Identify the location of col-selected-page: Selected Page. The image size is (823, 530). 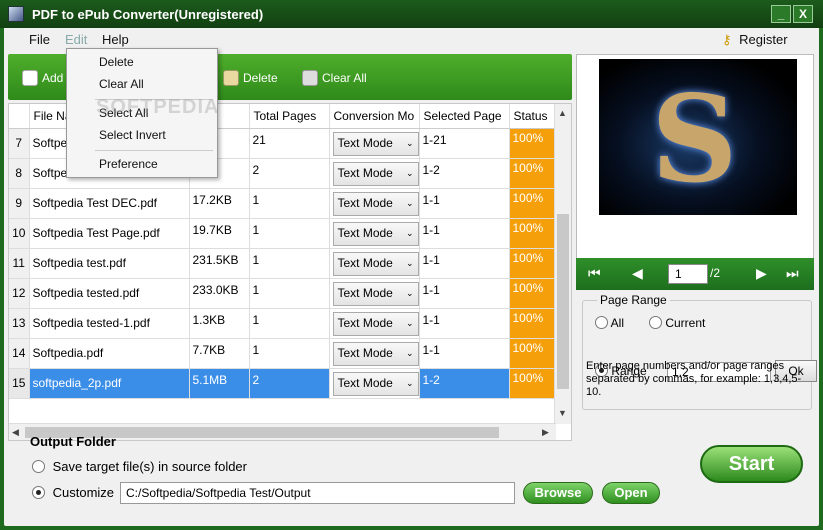
(464, 116).